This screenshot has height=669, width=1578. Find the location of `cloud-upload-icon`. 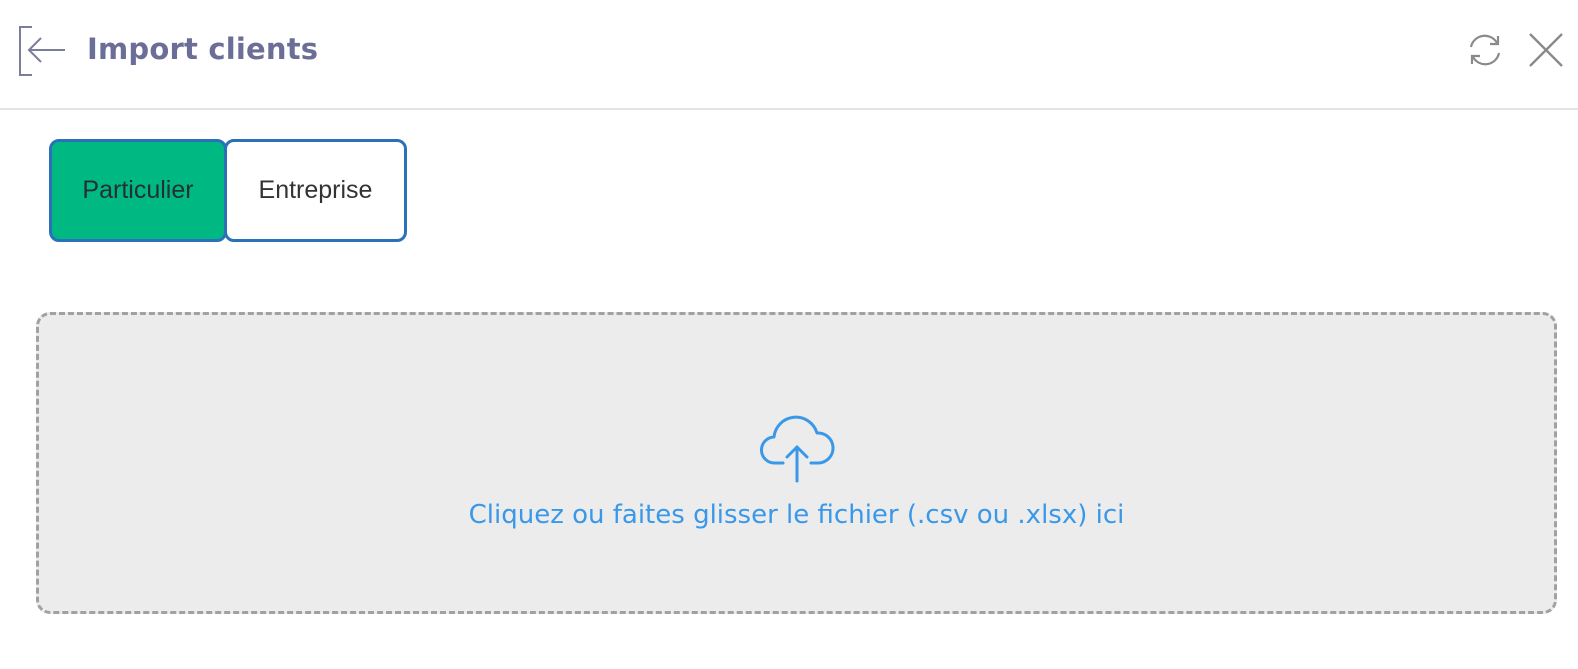

cloud-upload-icon is located at coordinates (797, 448).